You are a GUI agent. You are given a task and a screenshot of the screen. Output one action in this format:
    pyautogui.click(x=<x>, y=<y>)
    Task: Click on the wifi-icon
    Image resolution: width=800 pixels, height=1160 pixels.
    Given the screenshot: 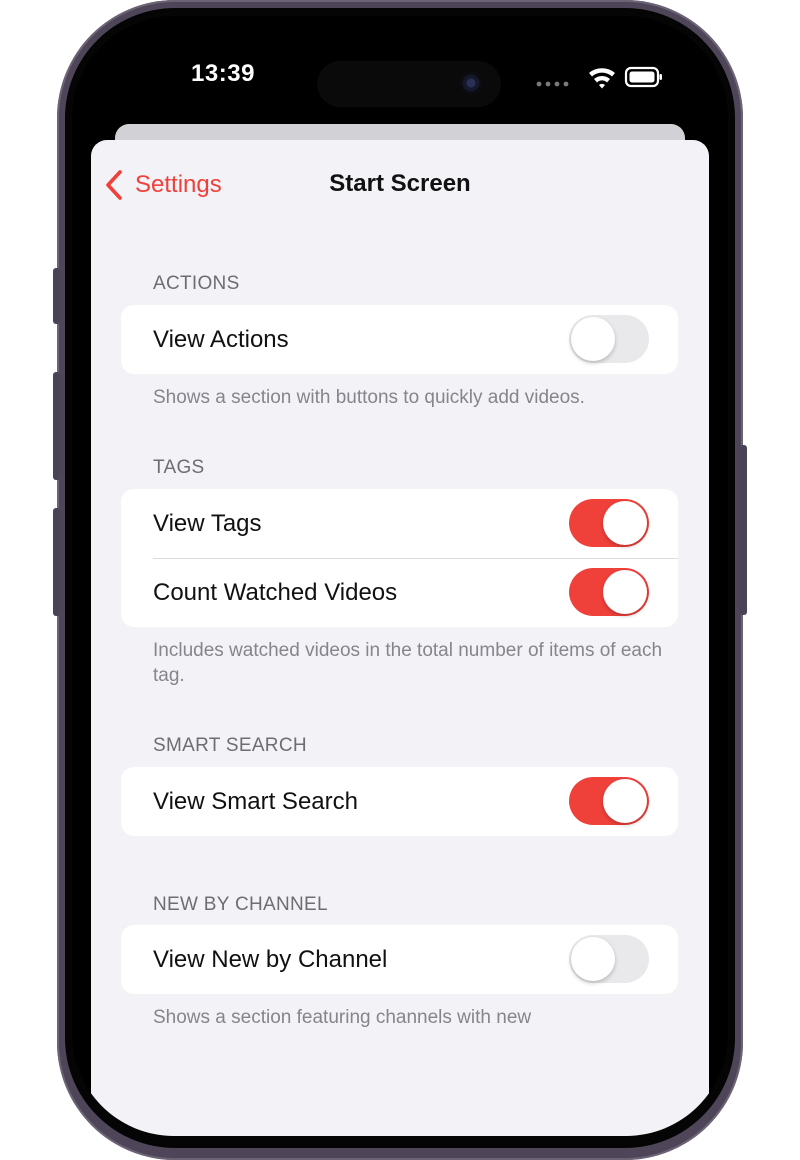 What is the action you would take?
    pyautogui.click(x=602, y=78)
    